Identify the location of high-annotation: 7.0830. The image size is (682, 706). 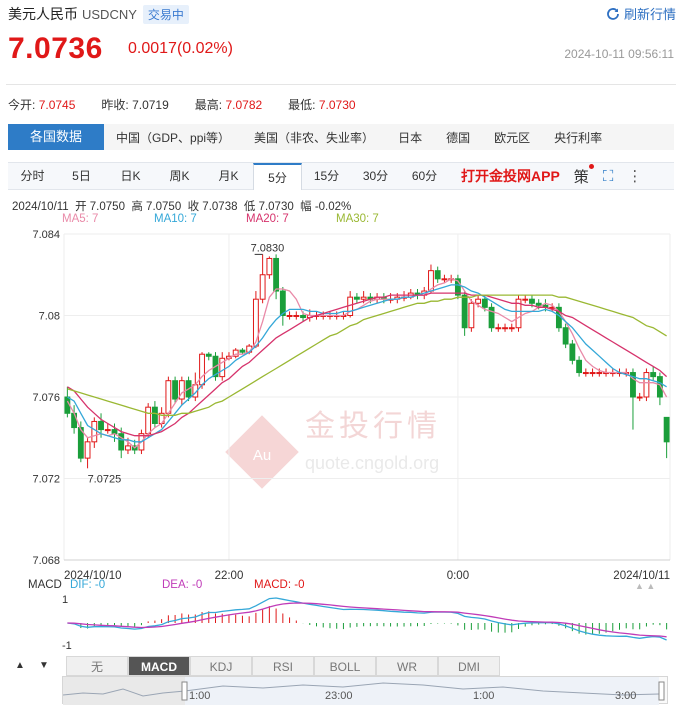
(268, 248).